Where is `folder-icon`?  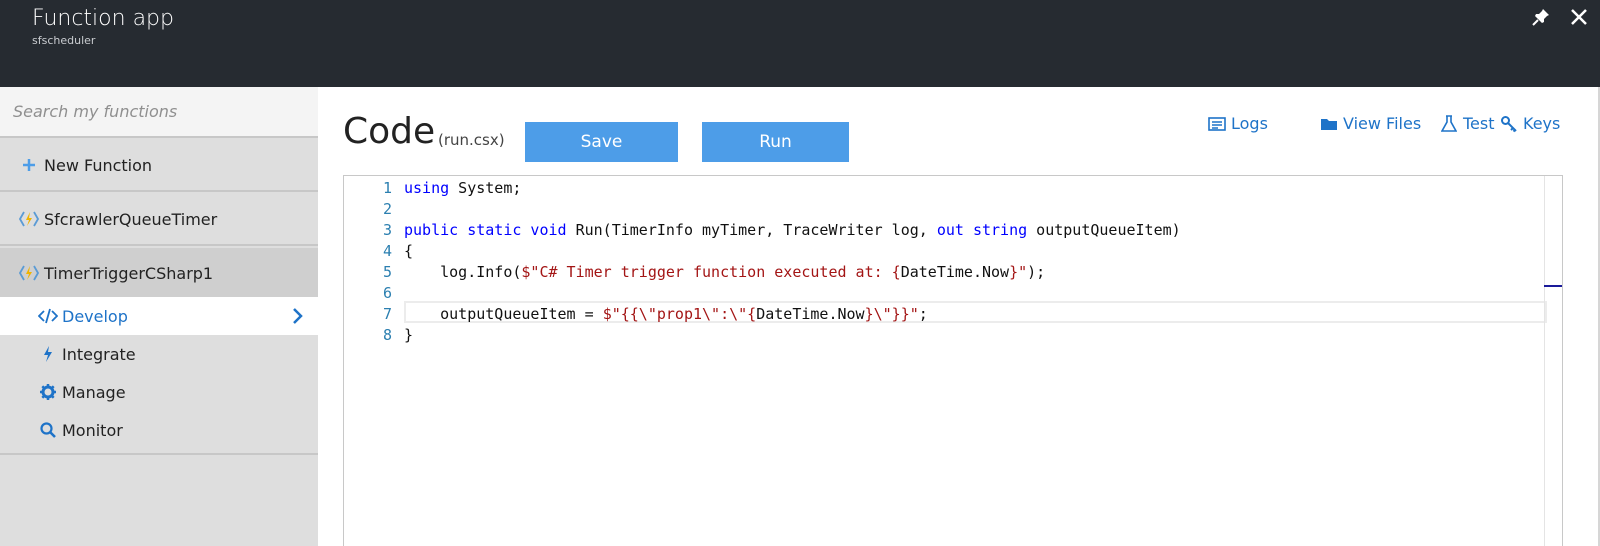
folder-icon is located at coordinates (1329, 124).